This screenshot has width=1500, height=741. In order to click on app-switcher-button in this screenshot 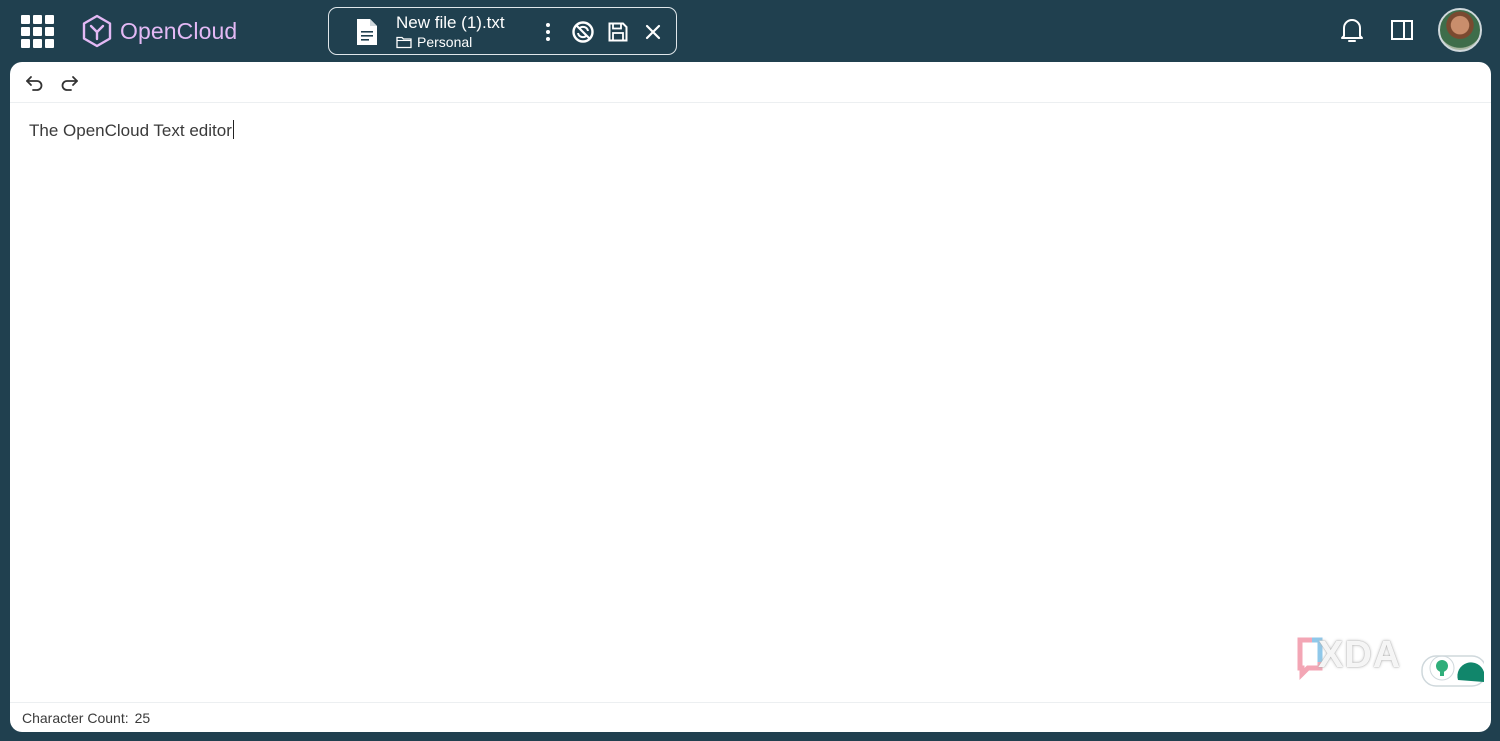, I will do `click(37, 31)`.